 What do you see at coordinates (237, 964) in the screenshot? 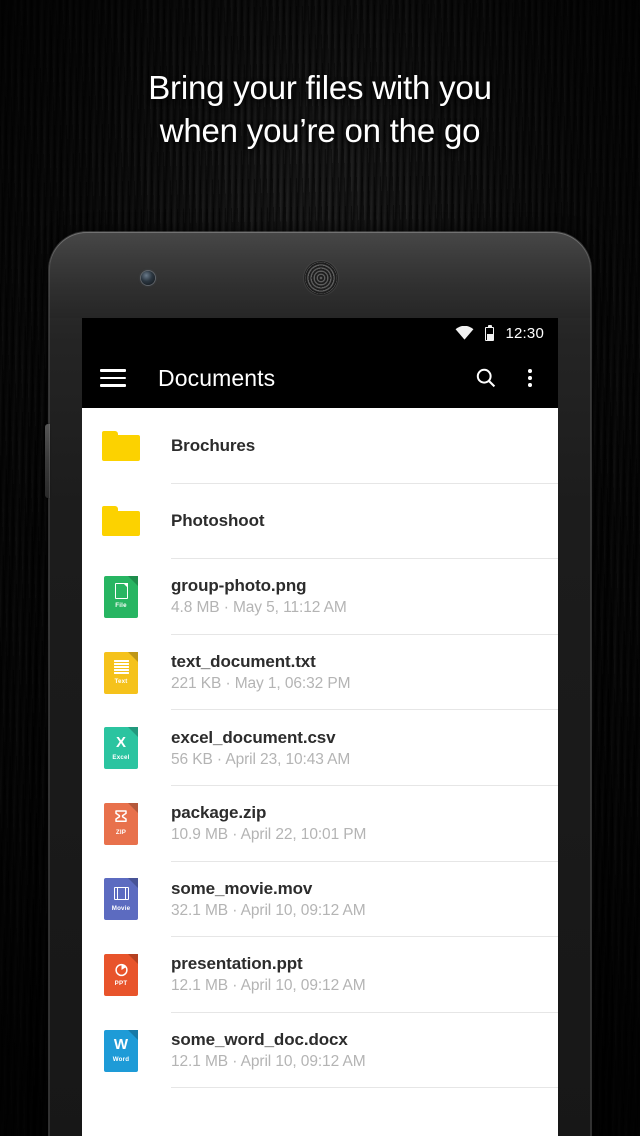
I see `file-name: presentation.ppt` at bounding box center [237, 964].